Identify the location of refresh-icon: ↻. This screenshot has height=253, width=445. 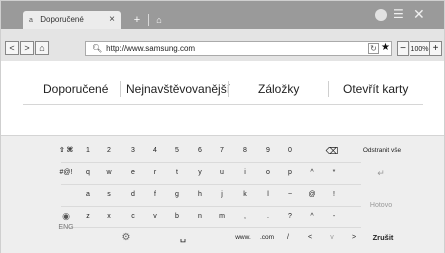
(373, 48).